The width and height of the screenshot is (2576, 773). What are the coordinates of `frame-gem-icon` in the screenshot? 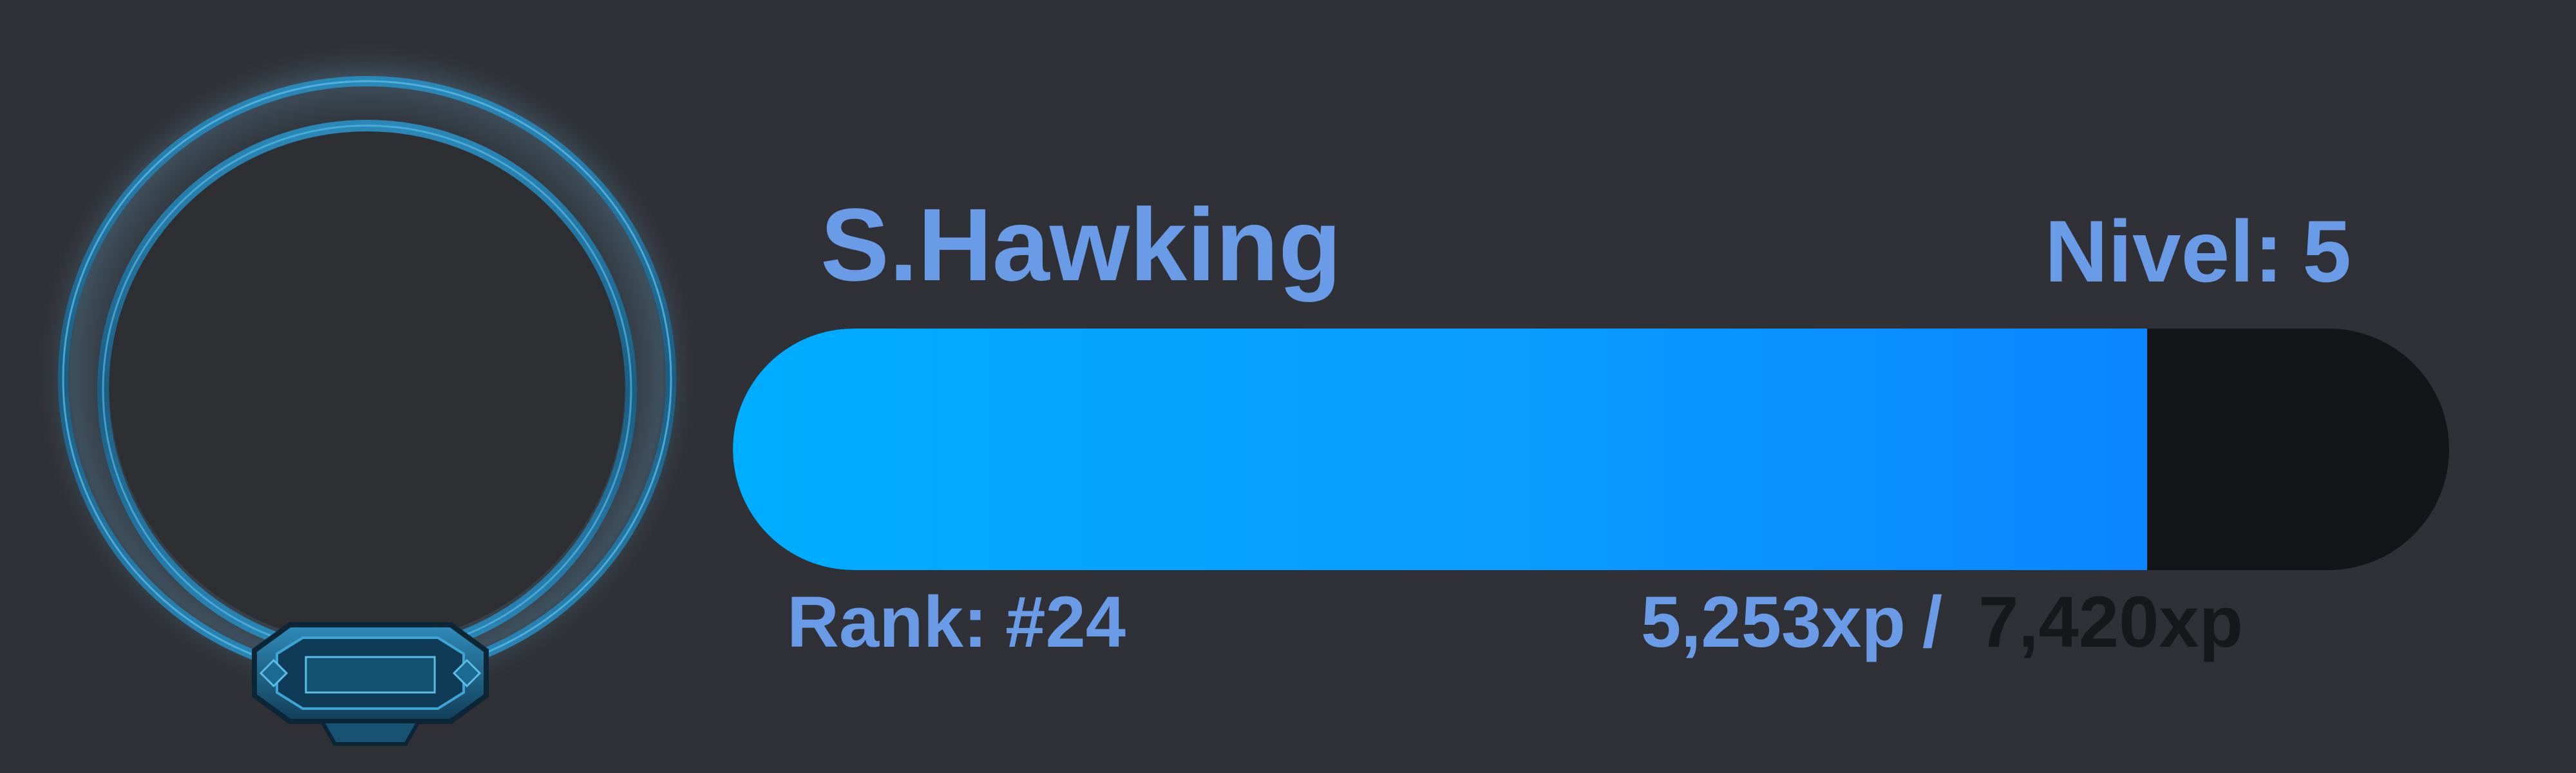 It's located at (370, 684).